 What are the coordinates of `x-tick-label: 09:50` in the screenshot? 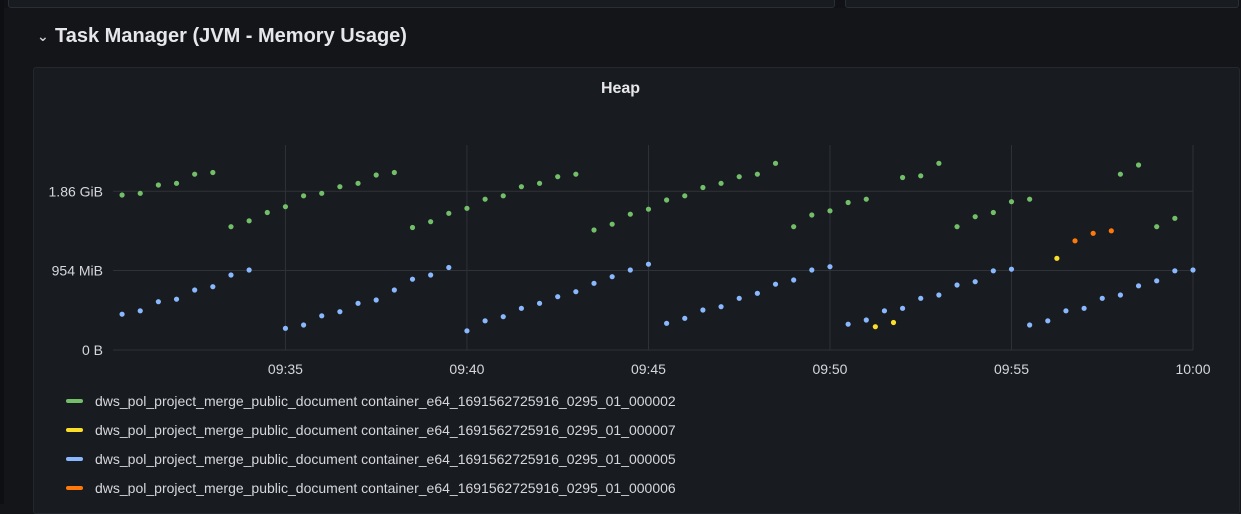 It's located at (829, 369).